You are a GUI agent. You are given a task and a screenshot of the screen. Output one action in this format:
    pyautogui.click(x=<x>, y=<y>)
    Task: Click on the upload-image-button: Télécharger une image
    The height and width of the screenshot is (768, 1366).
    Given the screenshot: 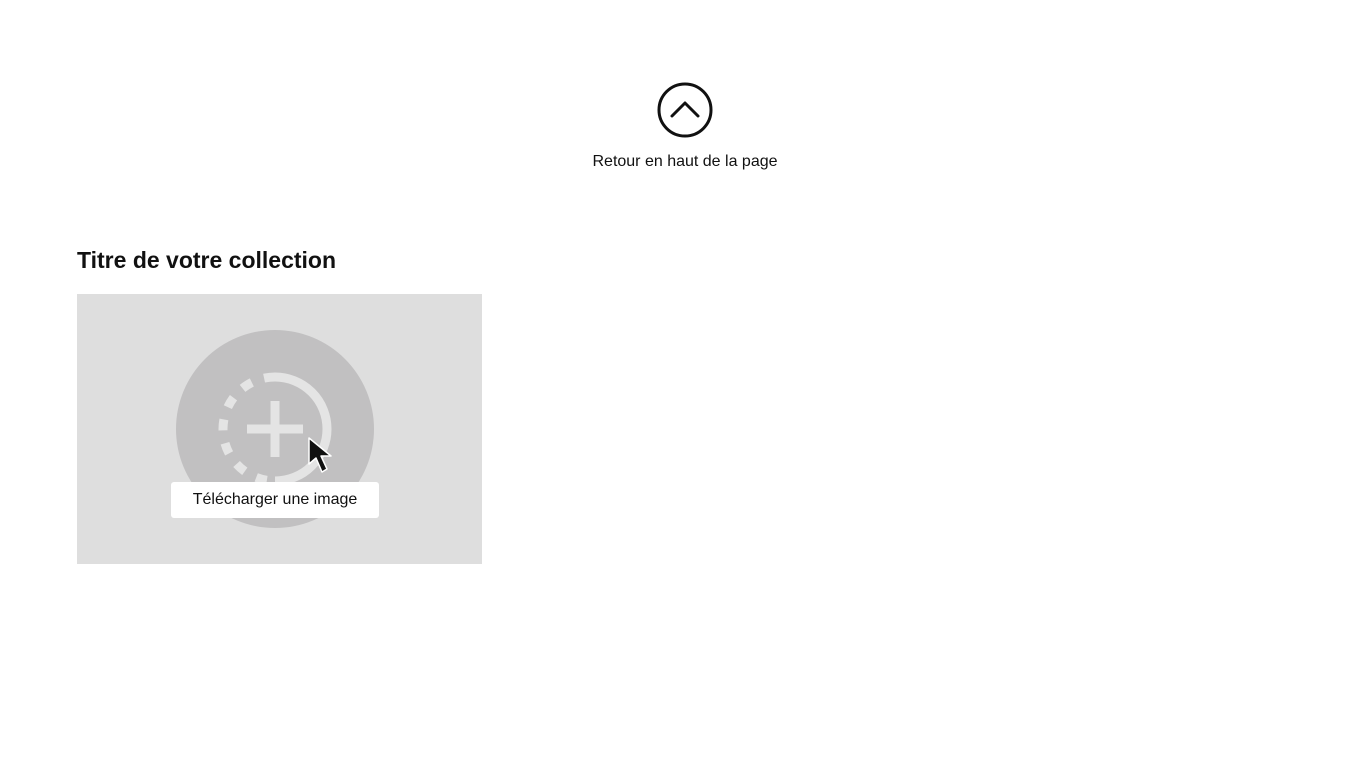 What is the action you would take?
    pyautogui.click(x=275, y=500)
    